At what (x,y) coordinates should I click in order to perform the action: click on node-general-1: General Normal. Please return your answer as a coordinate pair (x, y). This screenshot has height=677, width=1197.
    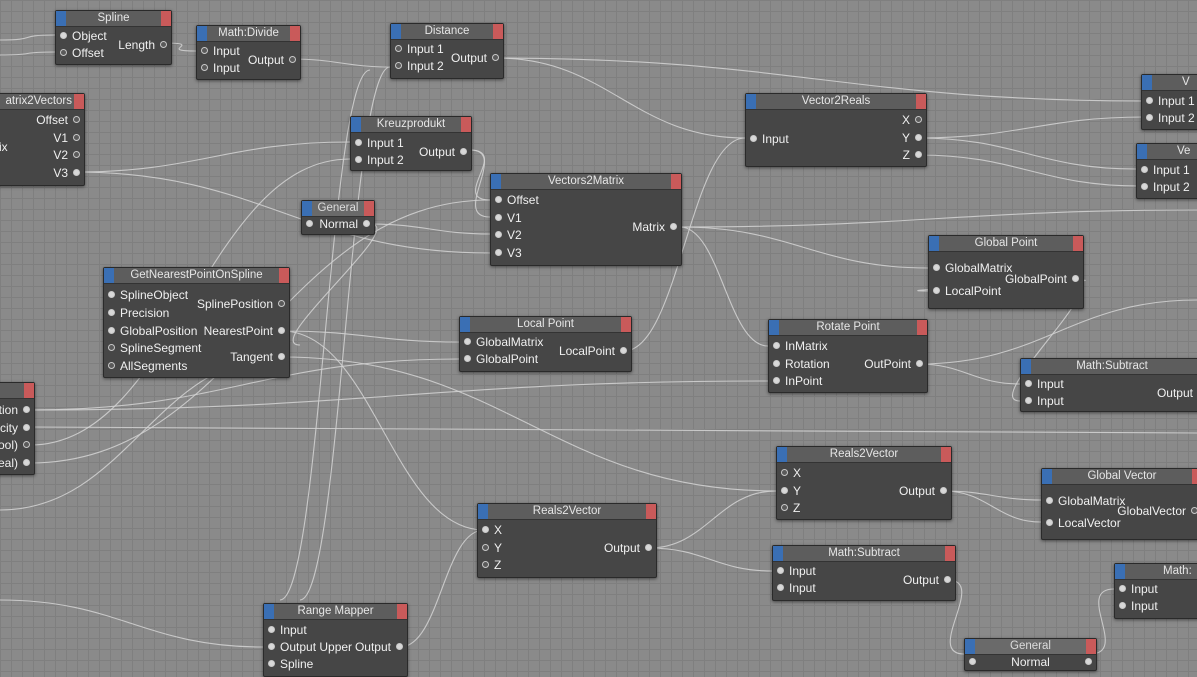
    Looking at the image, I should click on (338, 217).